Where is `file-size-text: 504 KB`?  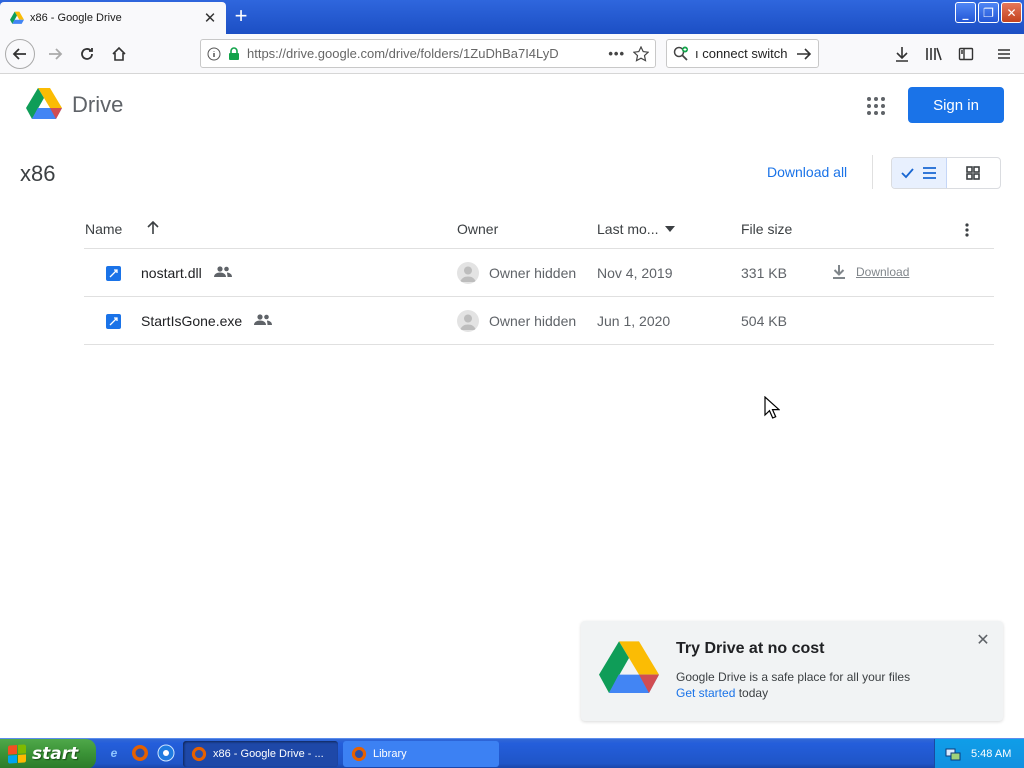 file-size-text: 504 KB is located at coordinates (764, 321).